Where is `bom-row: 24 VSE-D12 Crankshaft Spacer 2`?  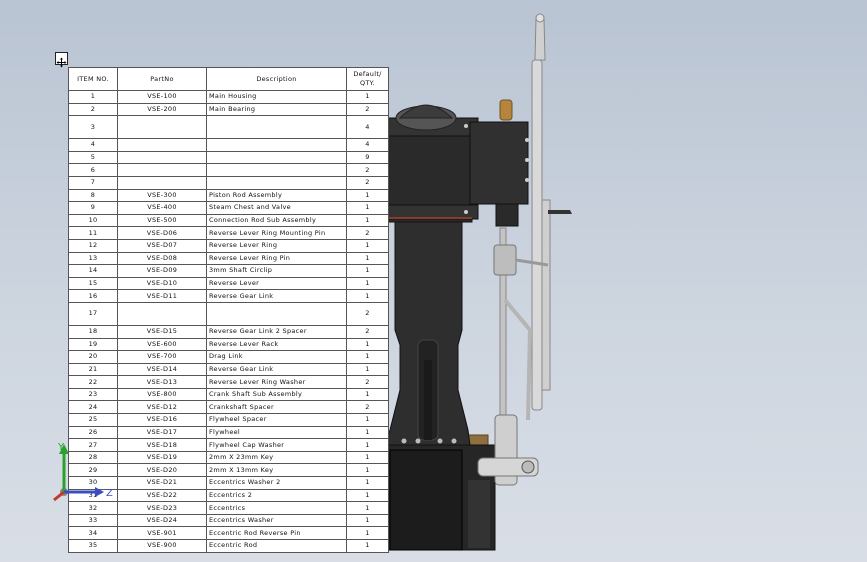 bom-row: 24 VSE-D12 Crankshaft Spacer 2 is located at coordinates (228, 407).